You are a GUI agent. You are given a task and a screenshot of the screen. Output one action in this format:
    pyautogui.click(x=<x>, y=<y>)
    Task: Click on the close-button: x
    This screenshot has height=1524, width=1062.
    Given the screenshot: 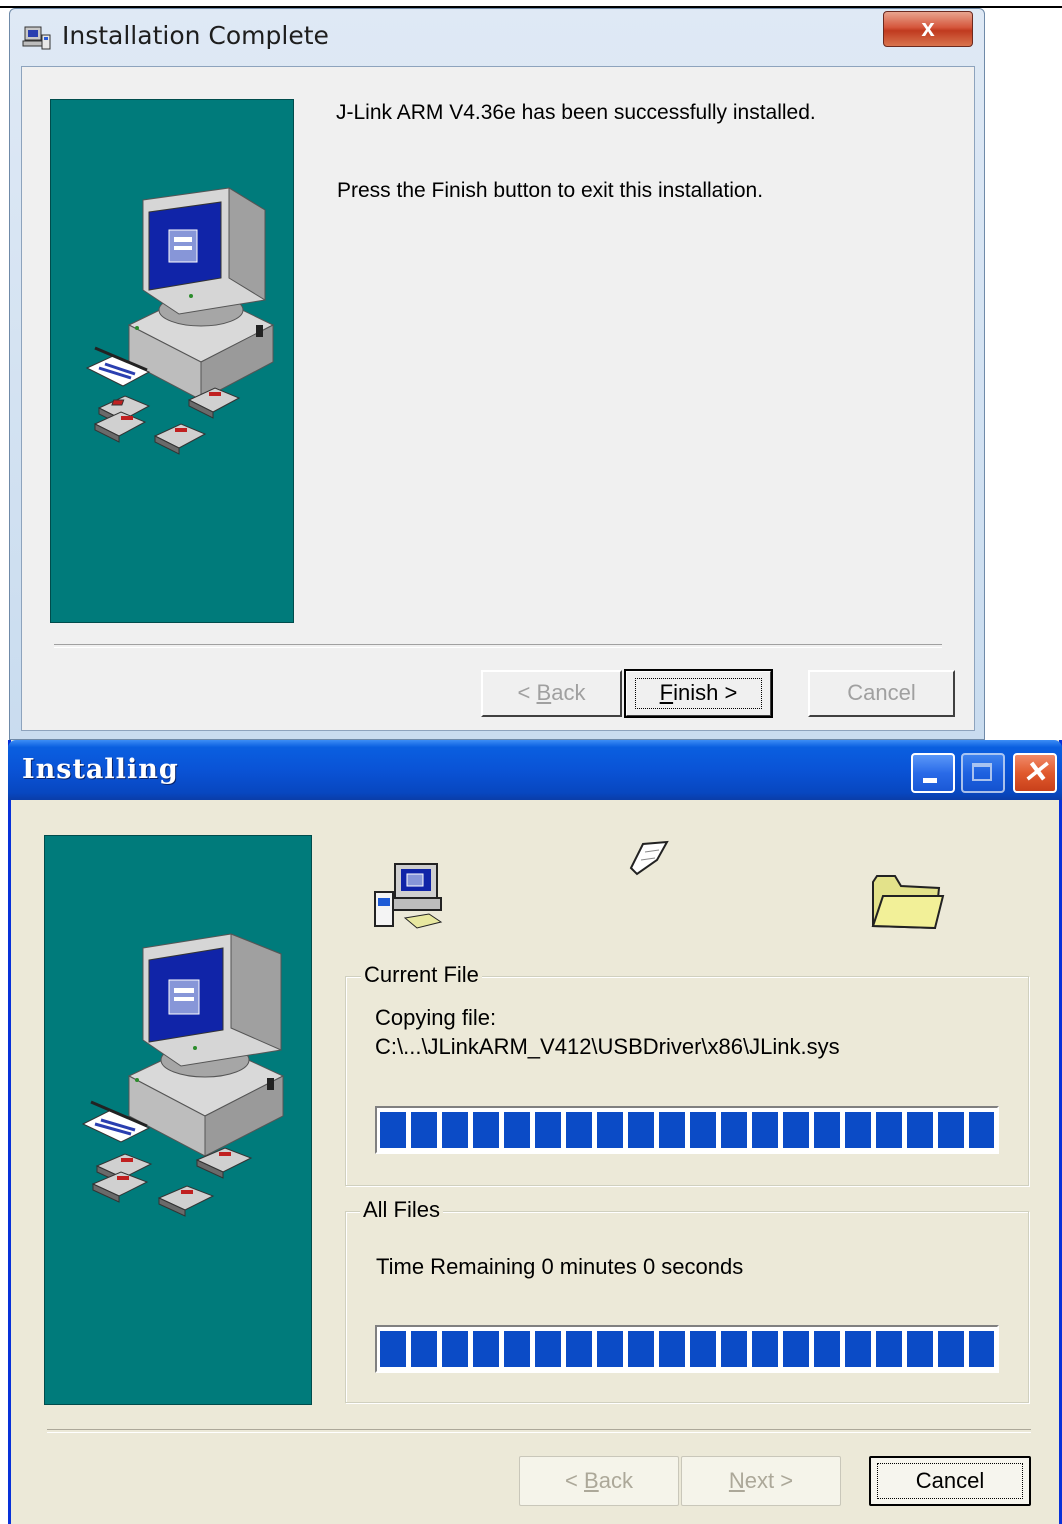 What is the action you would take?
    pyautogui.click(x=928, y=29)
    